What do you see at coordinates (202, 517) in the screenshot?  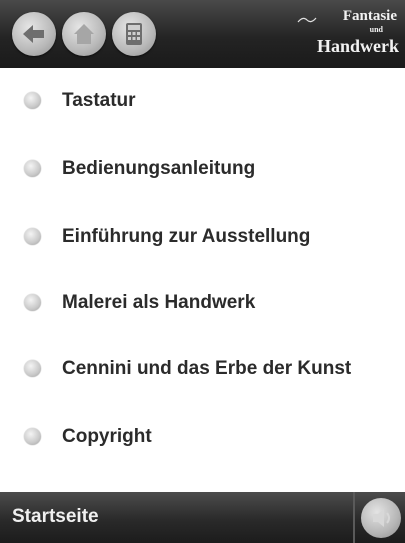 I see `bottom-bar: Startseite` at bounding box center [202, 517].